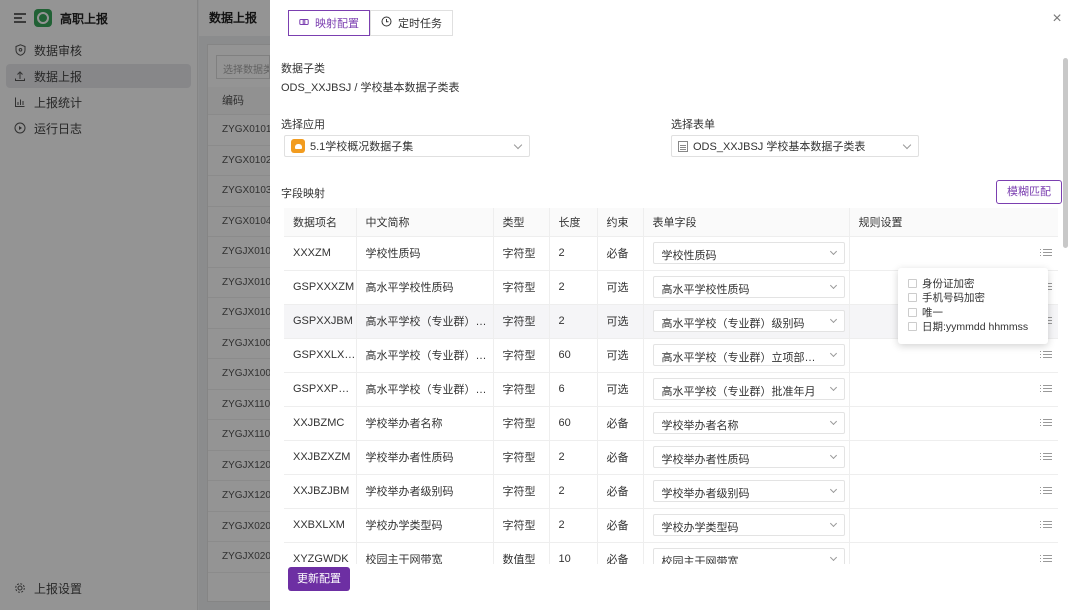 The image size is (1080, 610). What do you see at coordinates (973, 327) in the screenshot?
I see `rule-option: 日期:yymmdd hhmmss` at bounding box center [973, 327].